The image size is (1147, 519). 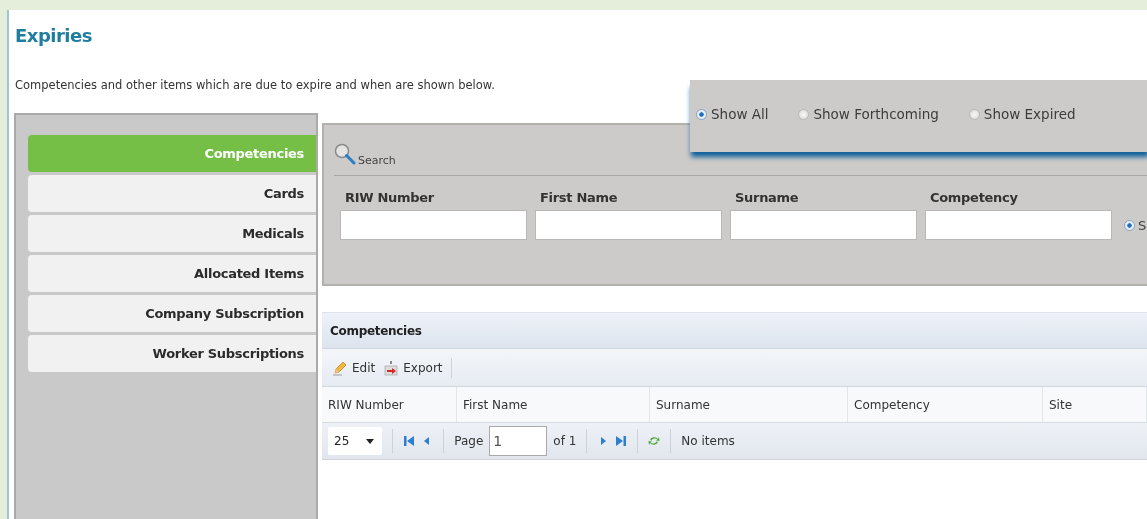 I want to click on pencil-icon, so click(x=340, y=367).